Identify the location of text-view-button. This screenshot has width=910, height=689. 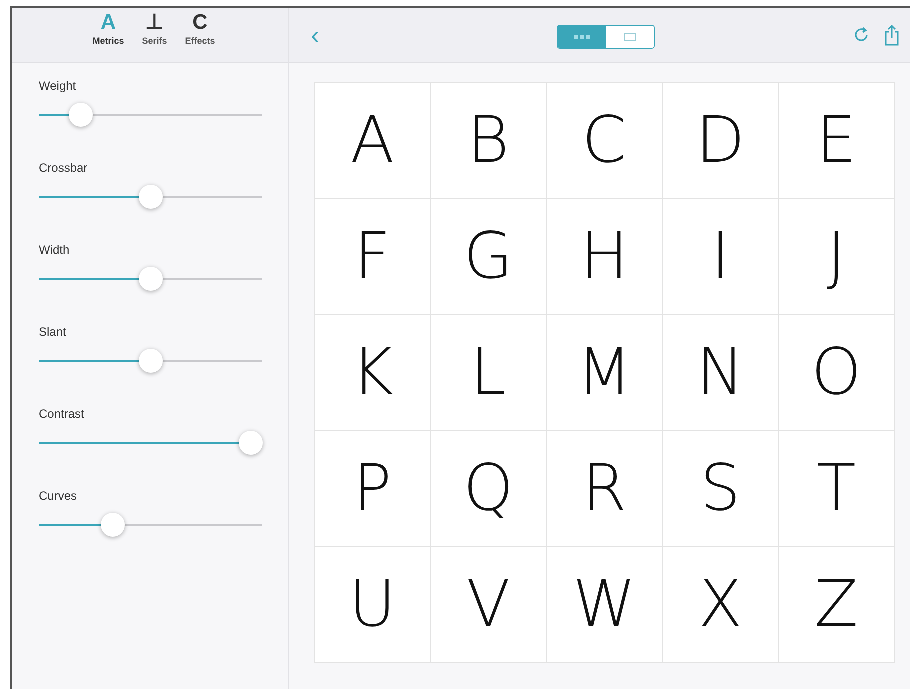
(630, 37).